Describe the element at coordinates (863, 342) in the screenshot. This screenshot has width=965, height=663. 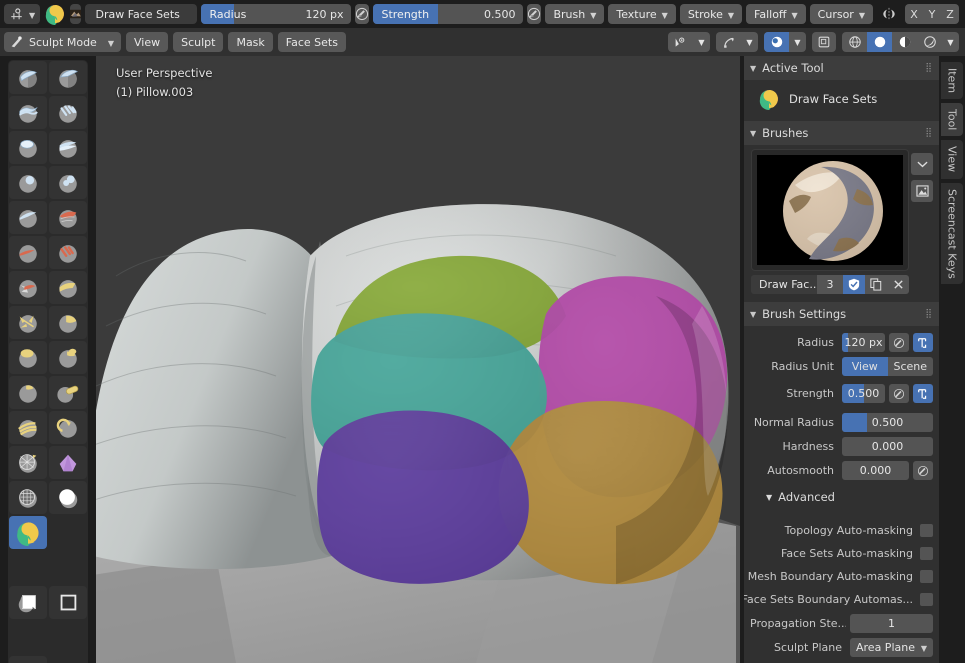
I see `radius-field: 120 px` at that location.